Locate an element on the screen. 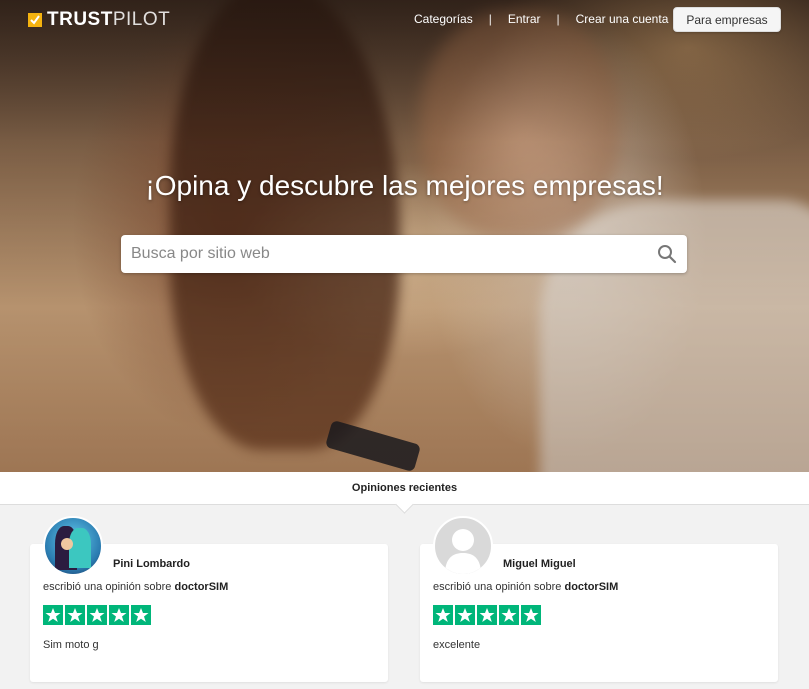  review-text: Sim moto g is located at coordinates (71, 645).